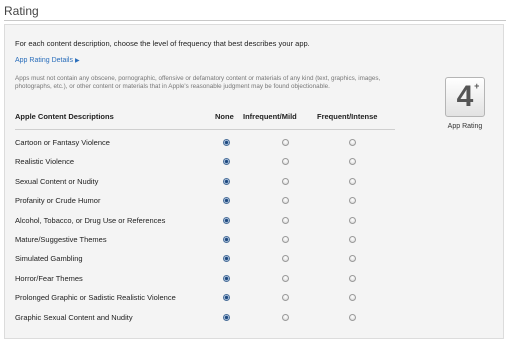 Image resolution: width=512 pixels, height=349 pixels. What do you see at coordinates (205, 205) in the screenshot?
I see `table-row: Profanity or Crude Humor` at bounding box center [205, 205].